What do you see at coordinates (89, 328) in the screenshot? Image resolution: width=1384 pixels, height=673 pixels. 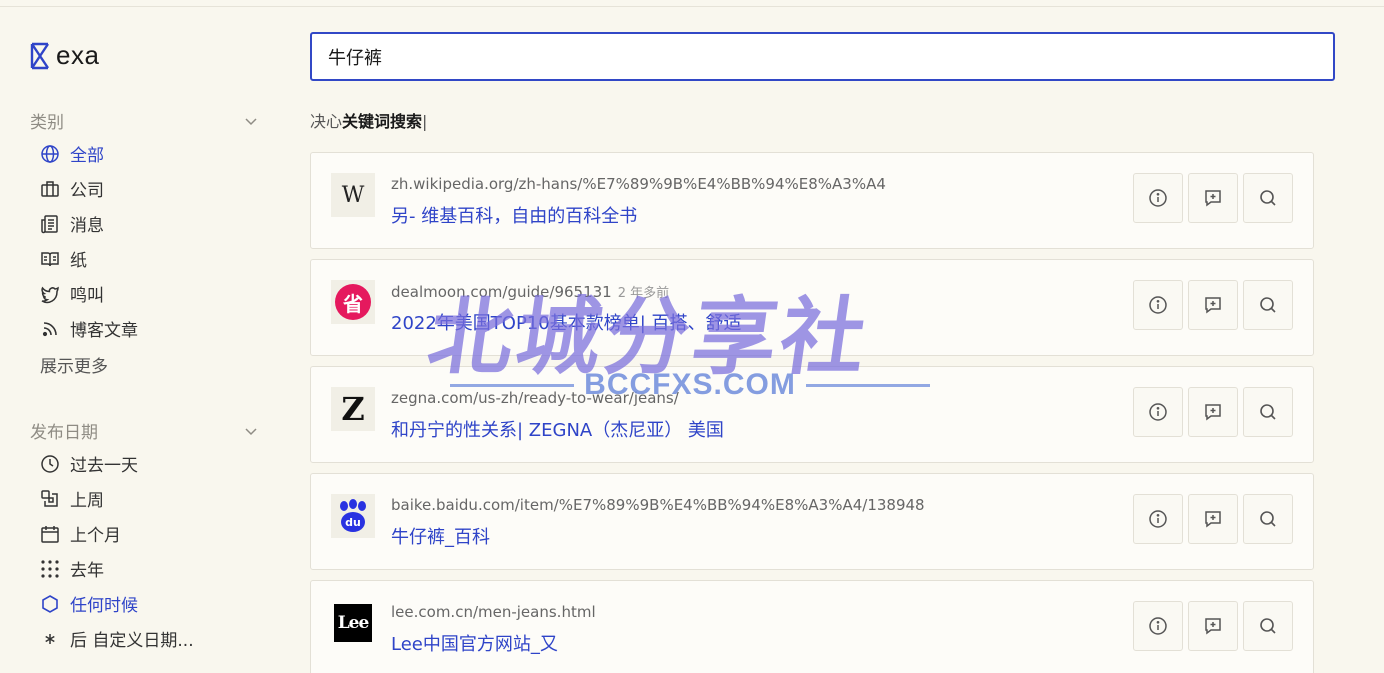 I see `category-item-blog: 博客文章` at bounding box center [89, 328].